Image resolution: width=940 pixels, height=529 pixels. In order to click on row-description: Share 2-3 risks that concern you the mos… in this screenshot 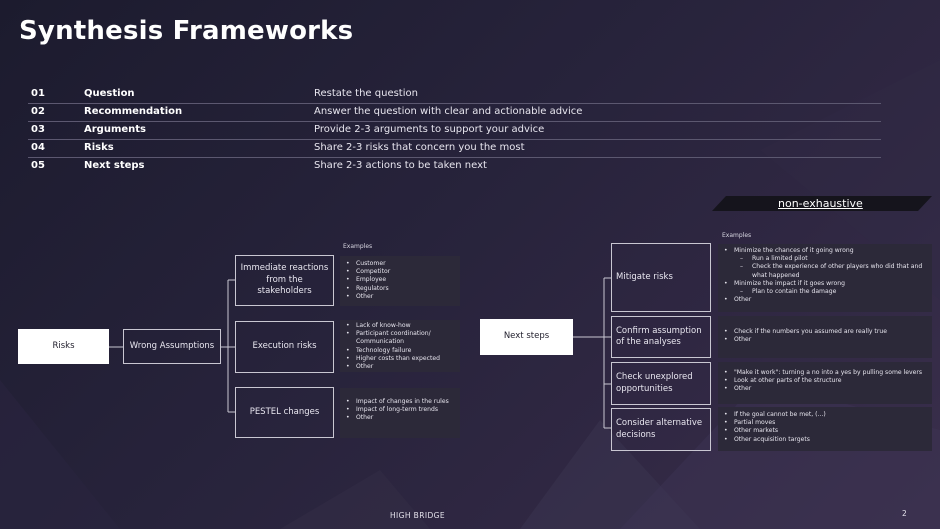, I will do `click(419, 147)`.